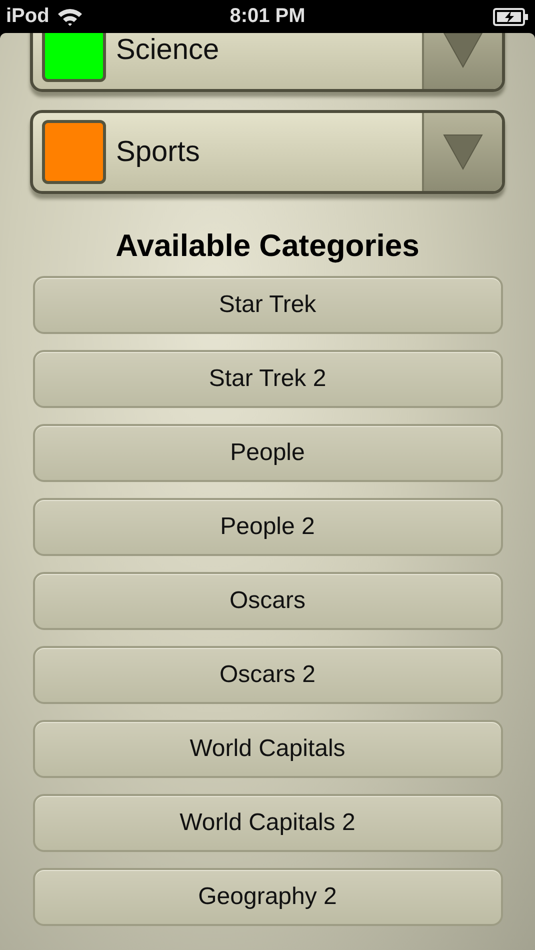 This screenshot has height=950, width=535. Describe the element at coordinates (267, 527) in the screenshot. I see `category-button: People 2` at that location.